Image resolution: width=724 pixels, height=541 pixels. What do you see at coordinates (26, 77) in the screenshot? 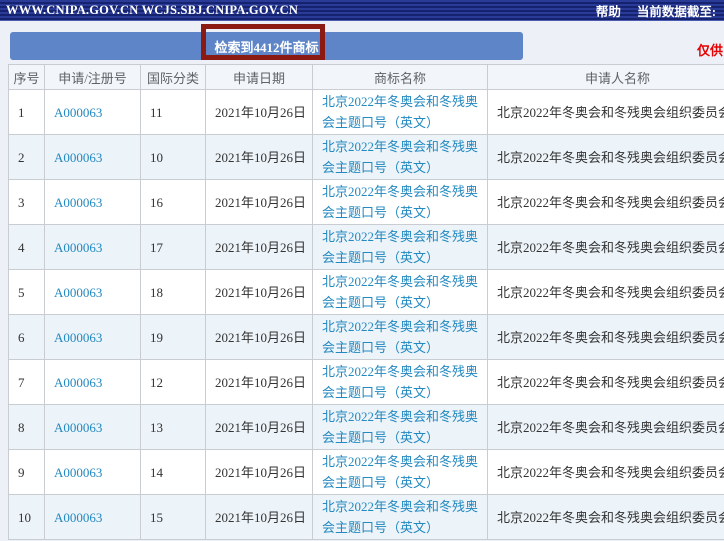
I see `col-header-serial: 序号` at bounding box center [26, 77].